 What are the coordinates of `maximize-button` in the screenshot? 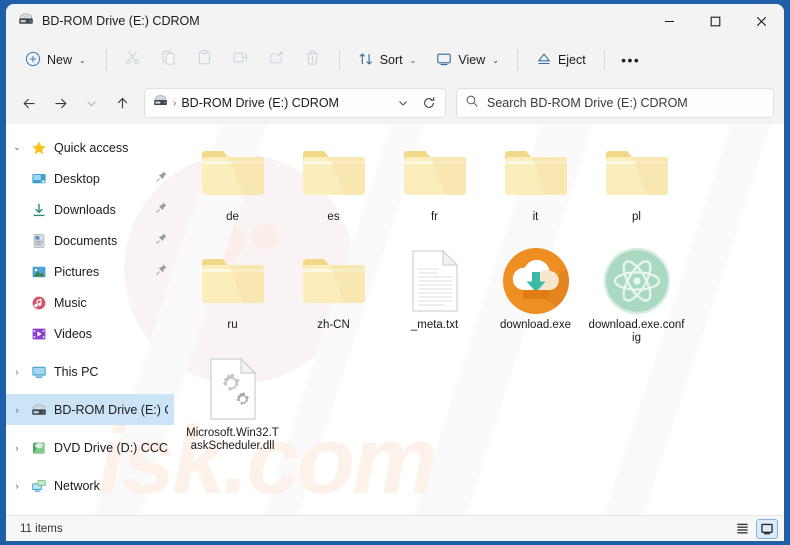 It's located at (715, 21).